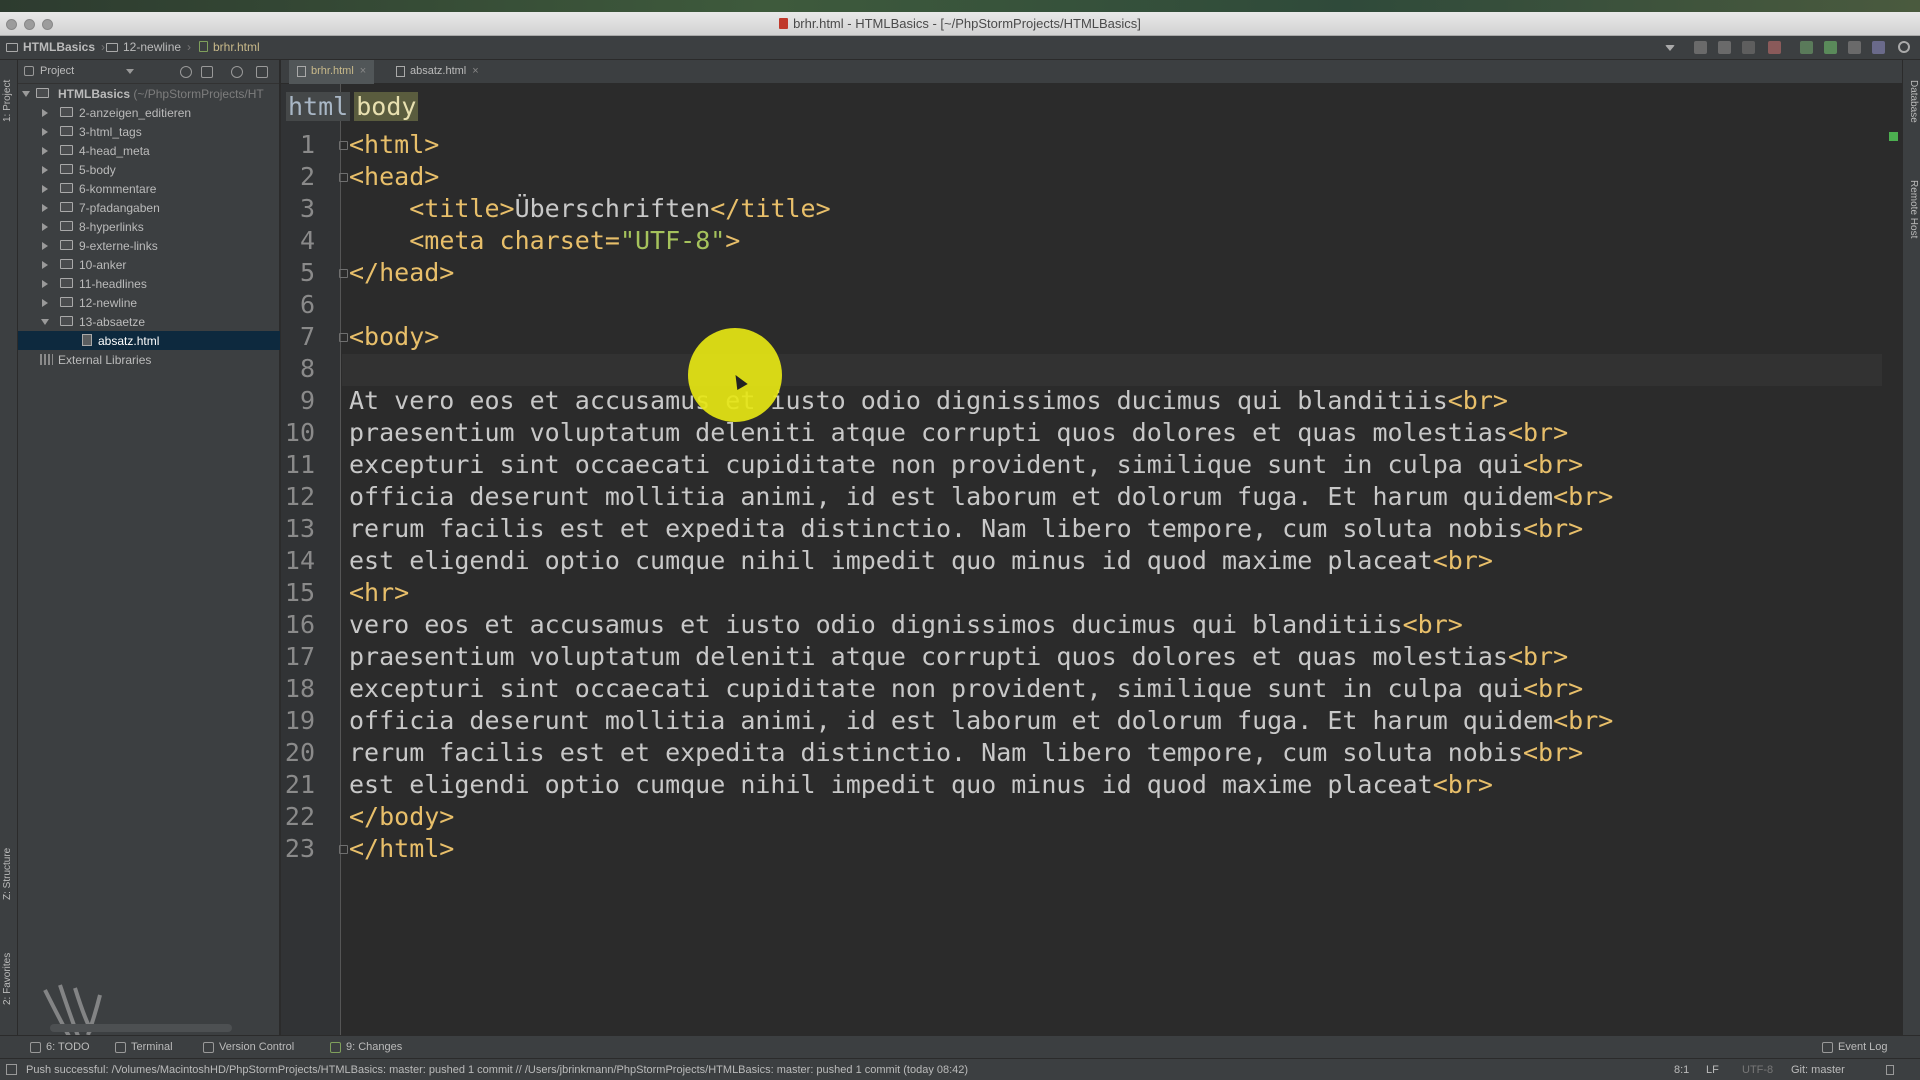  What do you see at coordinates (149, 188) in the screenshot?
I see `tree-folder-item: 6-kommentare` at bounding box center [149, 188].